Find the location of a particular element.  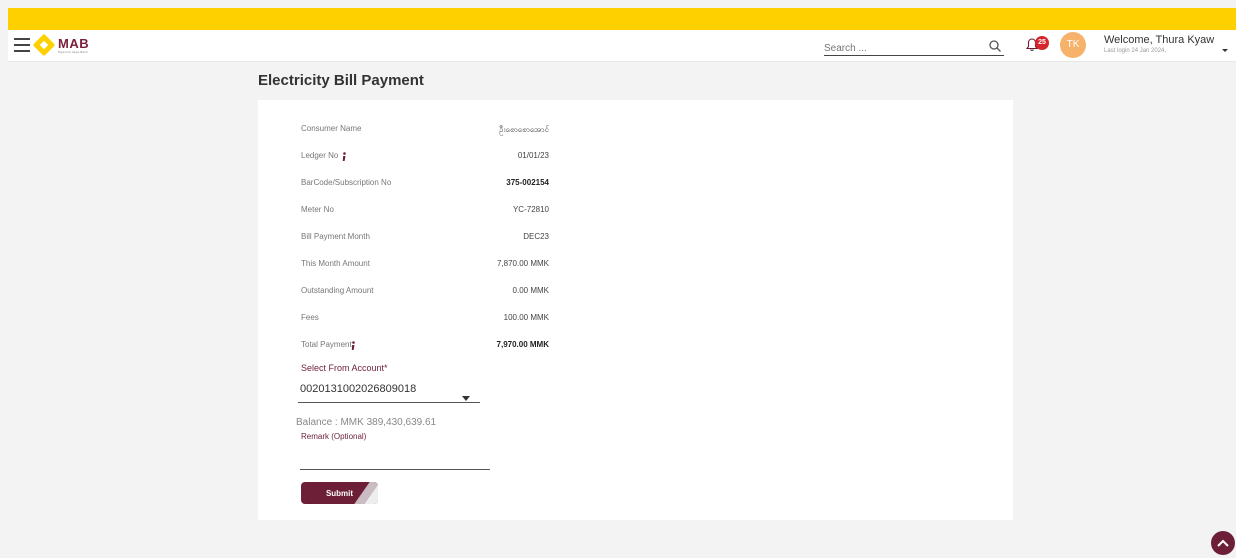

menu-icon is located at coordinates (22, 45).